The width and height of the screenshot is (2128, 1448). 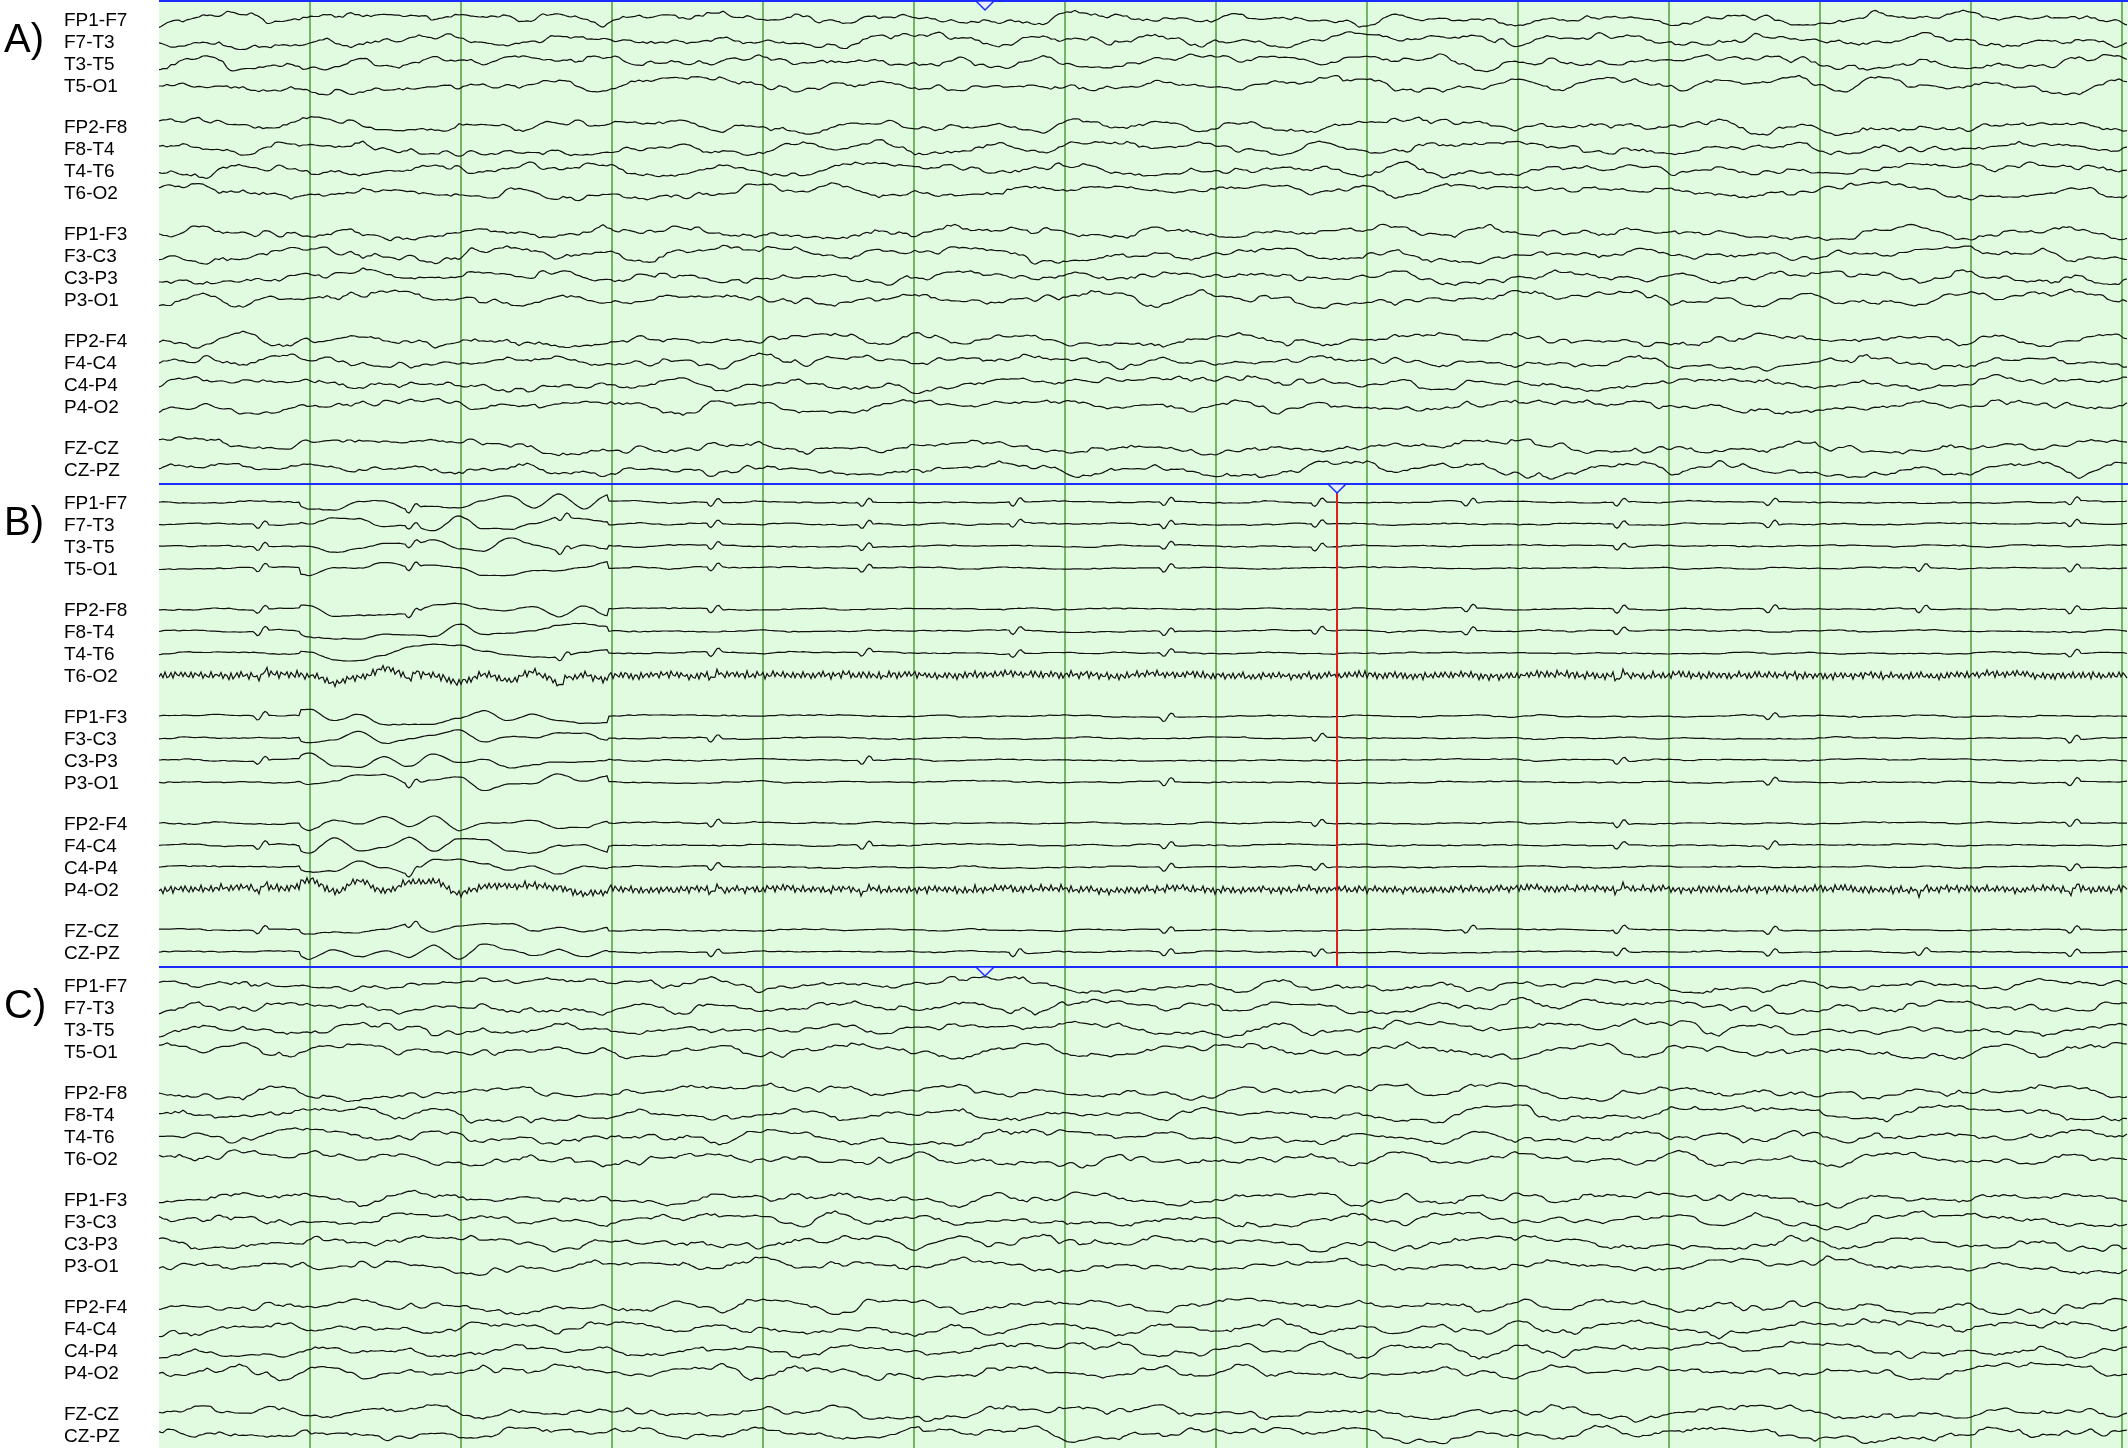 I want to click on panel-label: B), so click(x=24, y=521).